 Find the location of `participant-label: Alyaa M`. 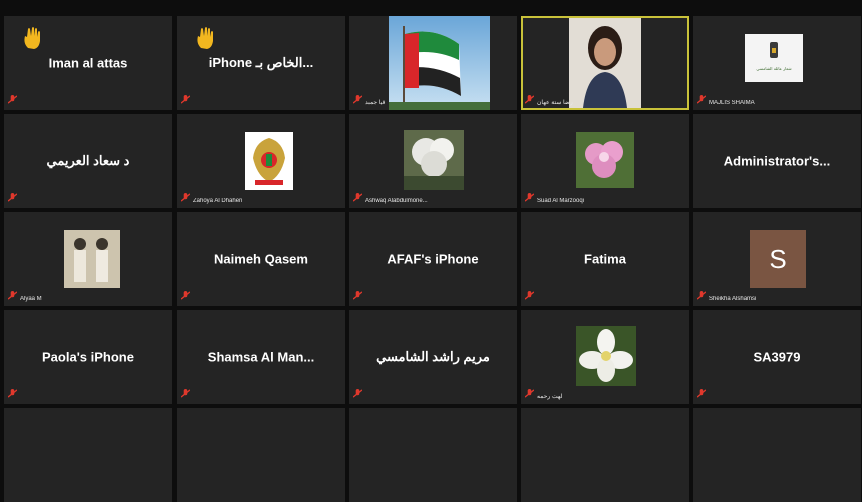

participant-label: Alyaa M is located at coordinates (31, 299).